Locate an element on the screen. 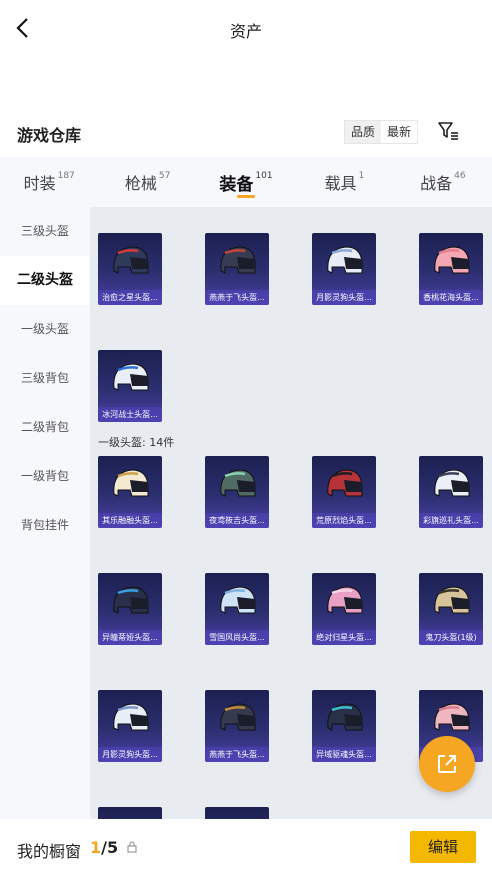  external-link-icon is located at coordinates (447, 764).